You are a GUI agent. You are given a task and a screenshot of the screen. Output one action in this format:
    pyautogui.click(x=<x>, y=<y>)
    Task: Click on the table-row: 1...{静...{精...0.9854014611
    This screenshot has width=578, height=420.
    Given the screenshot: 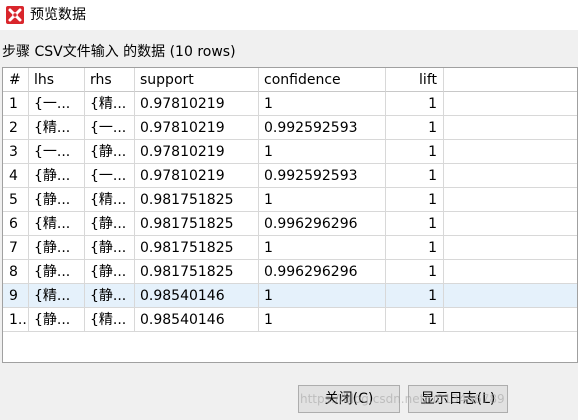 What is the action you would take?
    pyautogui.click(x=290, y=320)
    